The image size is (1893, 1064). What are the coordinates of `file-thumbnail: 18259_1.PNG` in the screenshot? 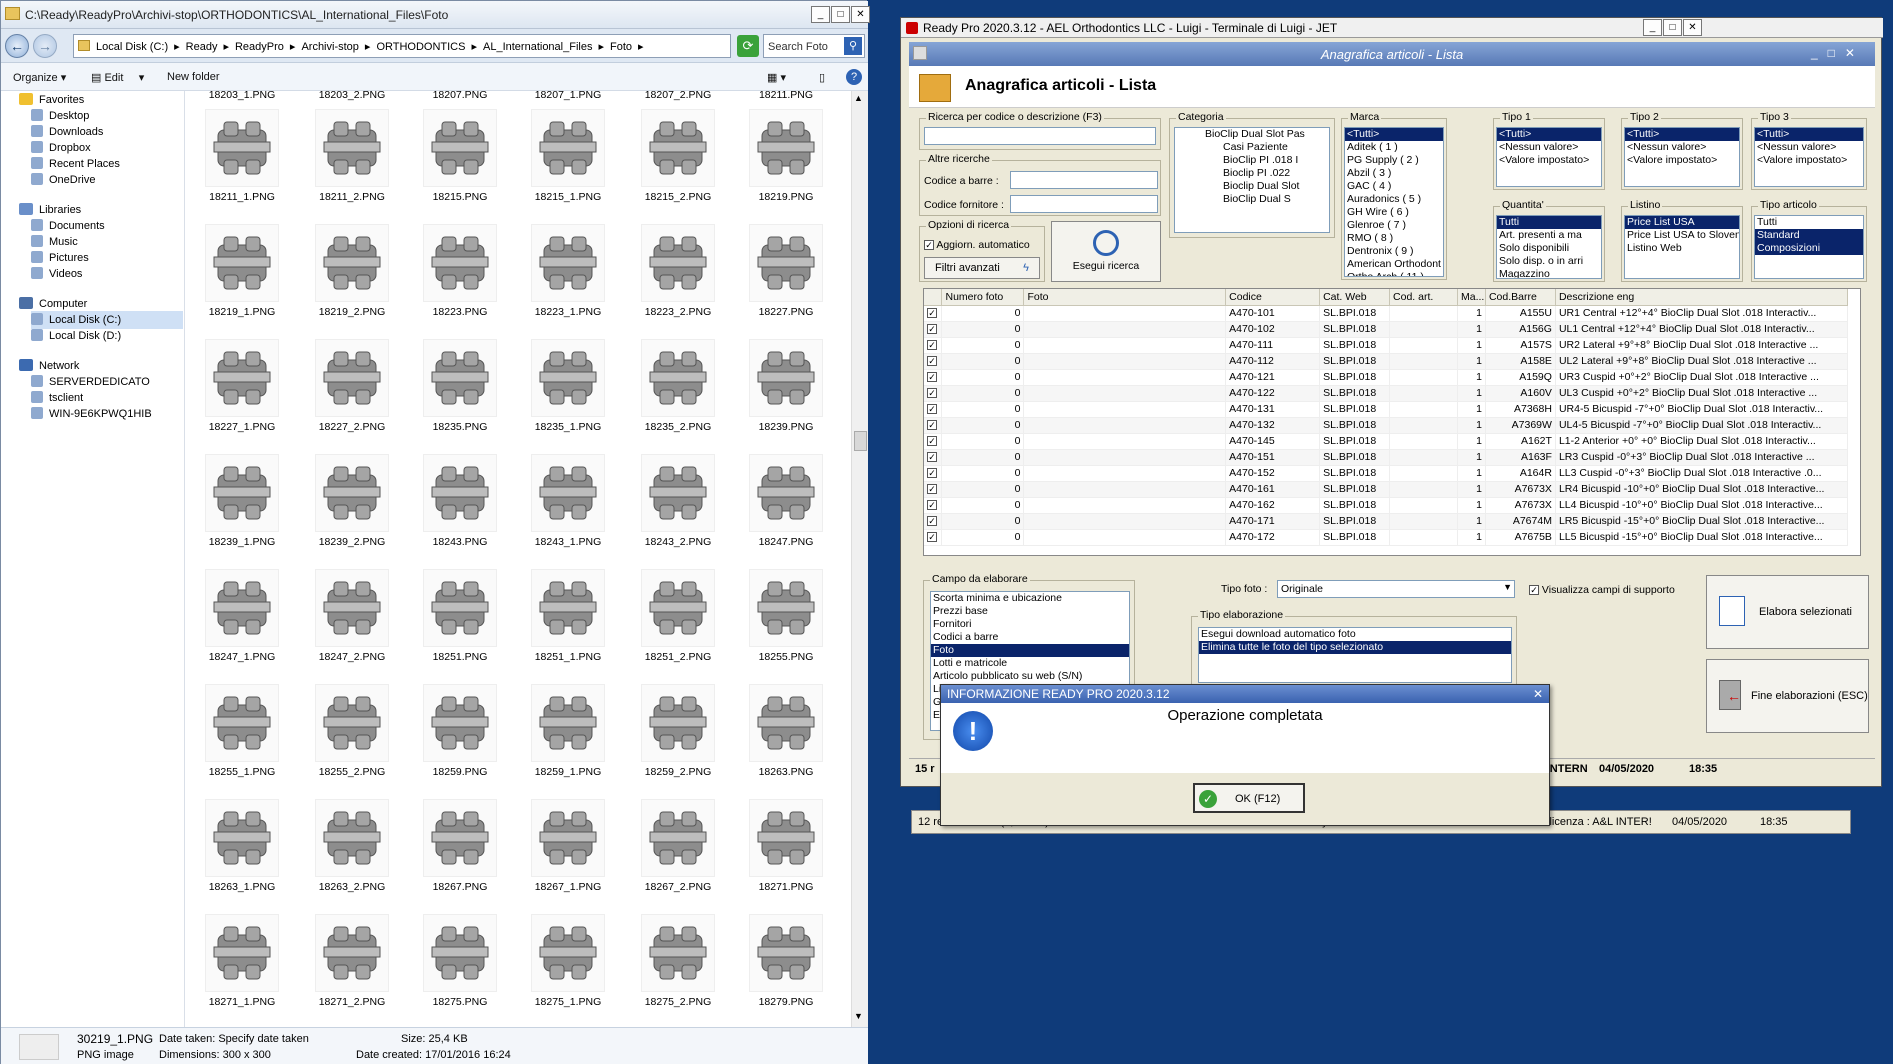 It's located at (568, 737).